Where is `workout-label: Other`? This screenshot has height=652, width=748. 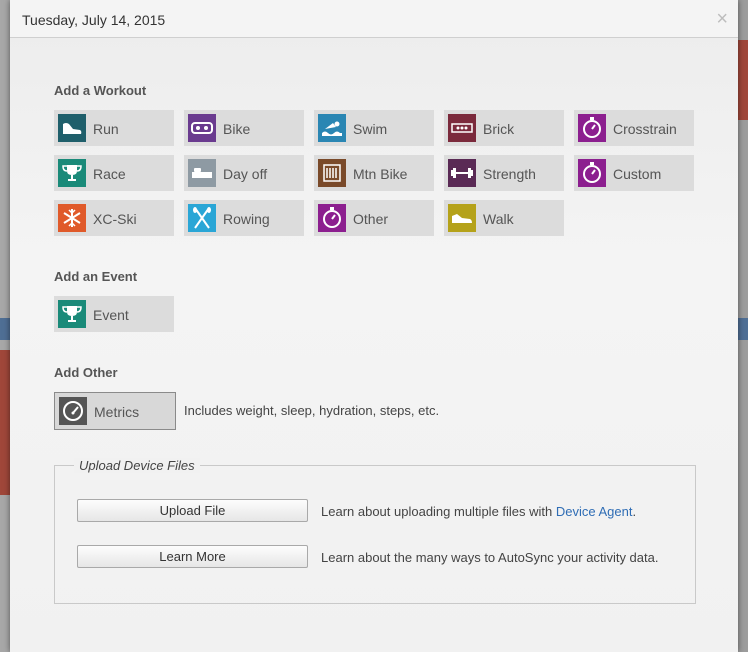
workout-label: Other is located at coordinates (371, 219).